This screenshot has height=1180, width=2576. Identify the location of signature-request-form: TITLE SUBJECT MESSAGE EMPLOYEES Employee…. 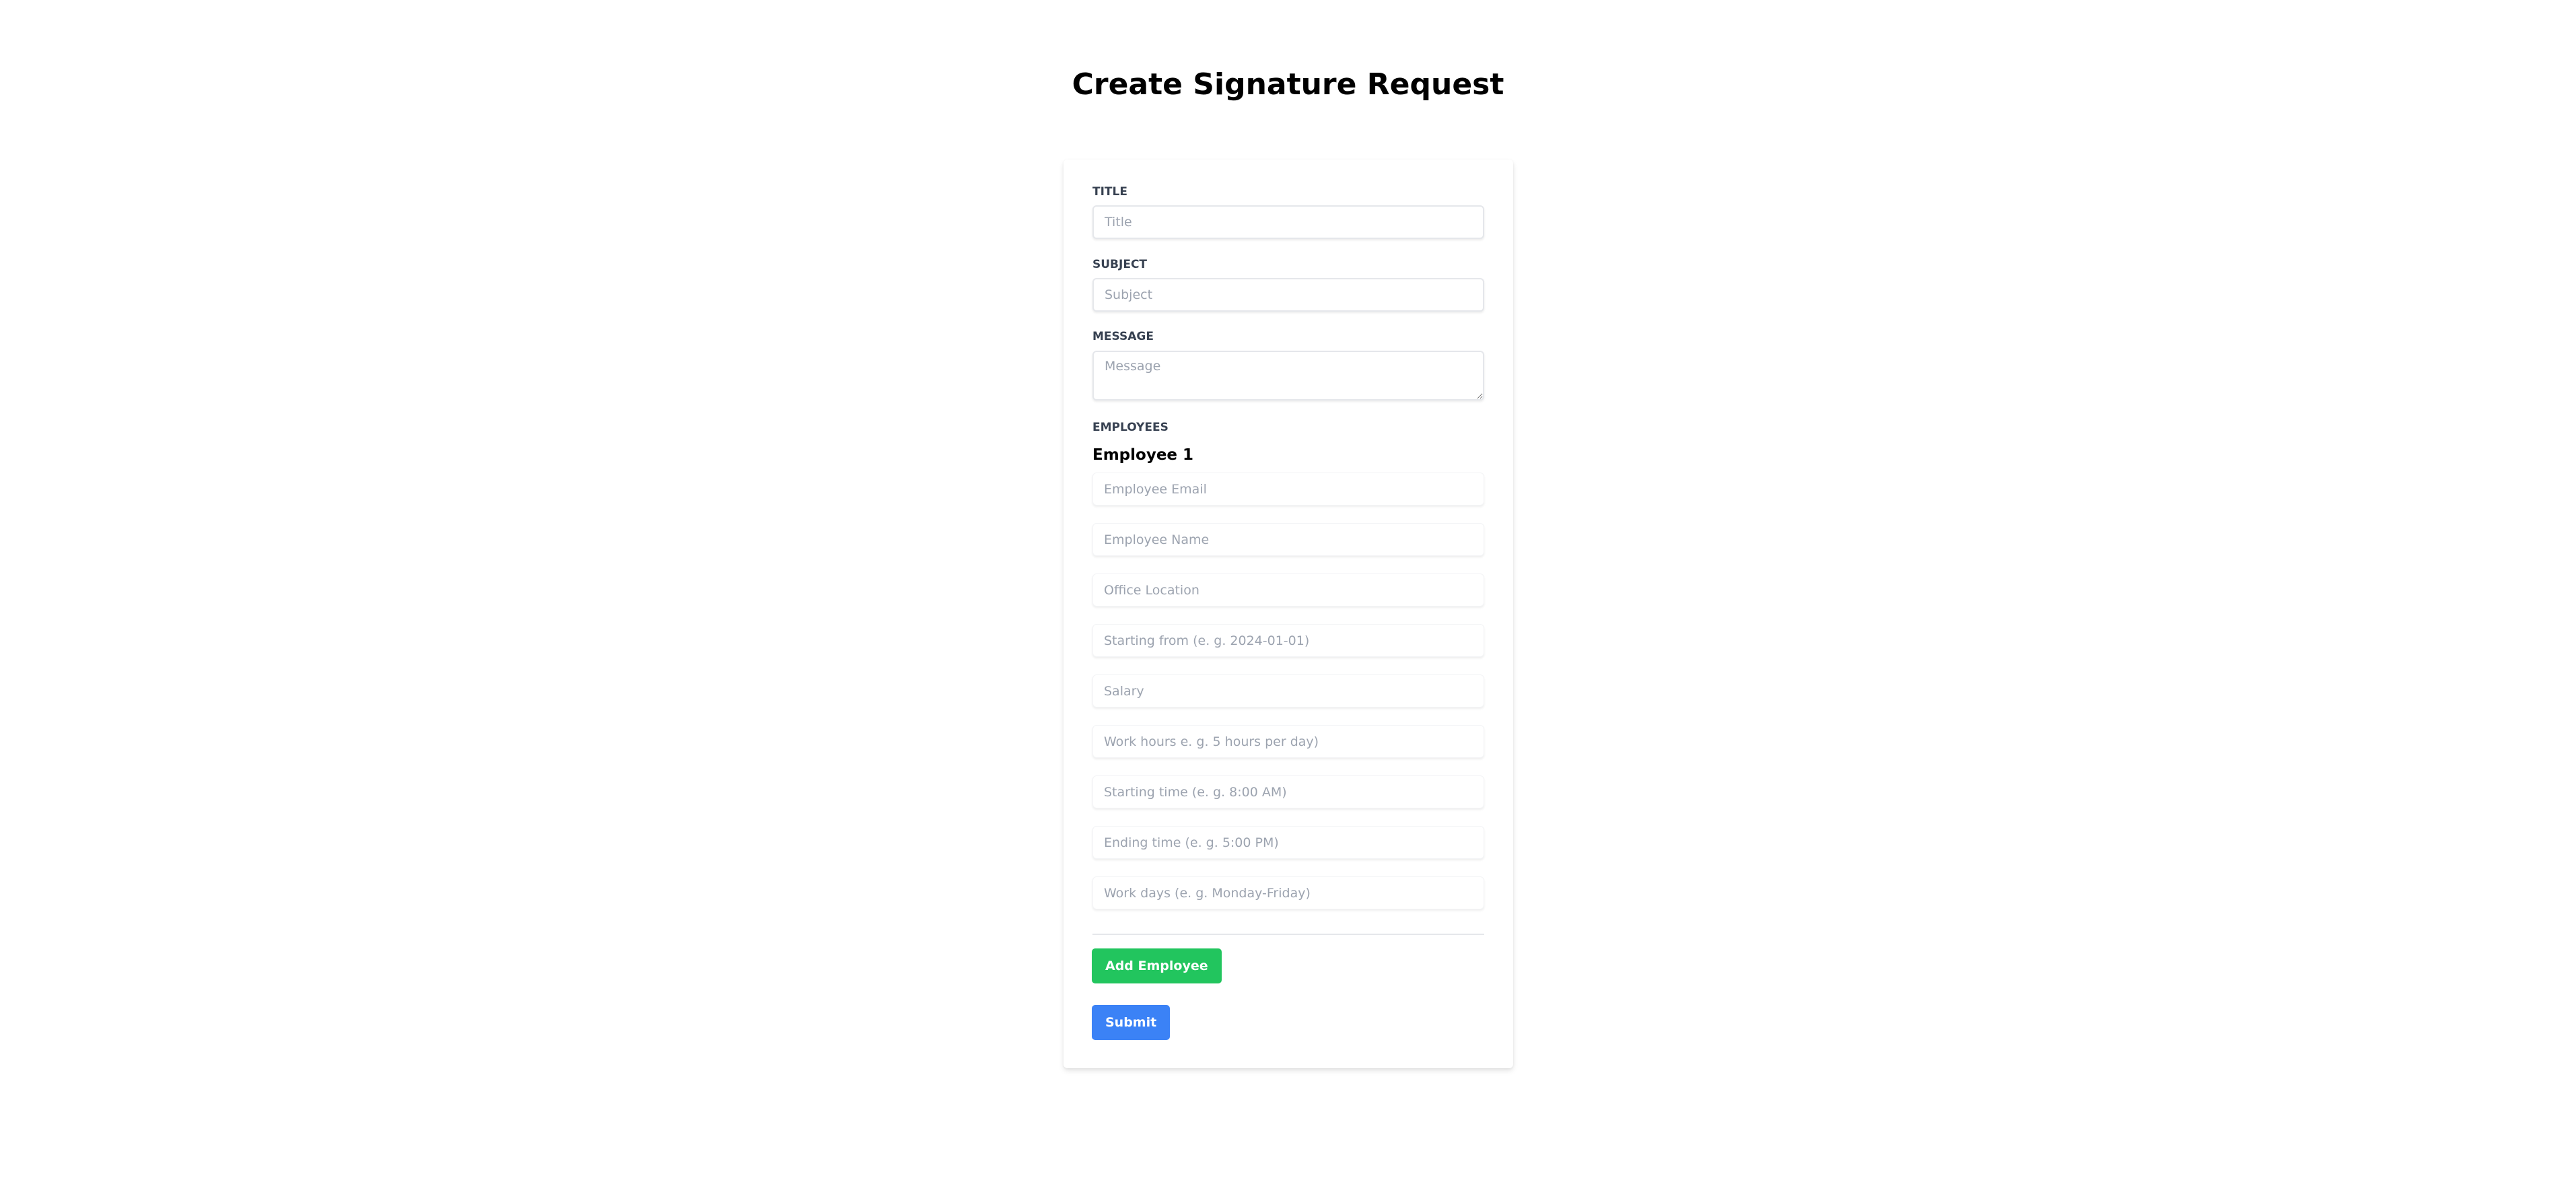
(1288, 614).